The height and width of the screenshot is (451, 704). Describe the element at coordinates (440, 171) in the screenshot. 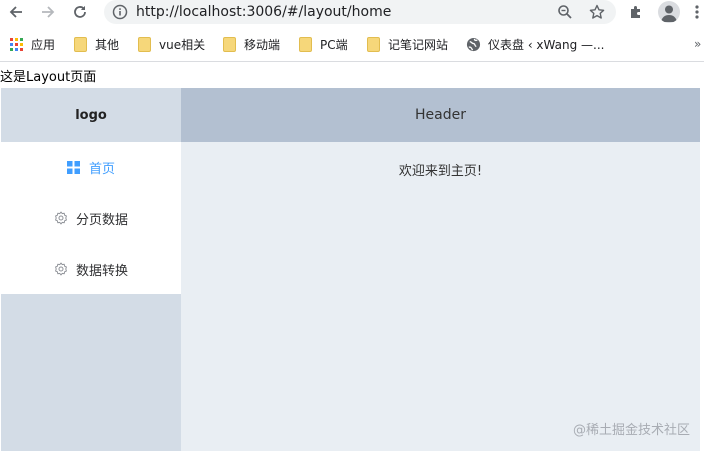

I see `welcome-text: 欢迎来到主页!` at that location.